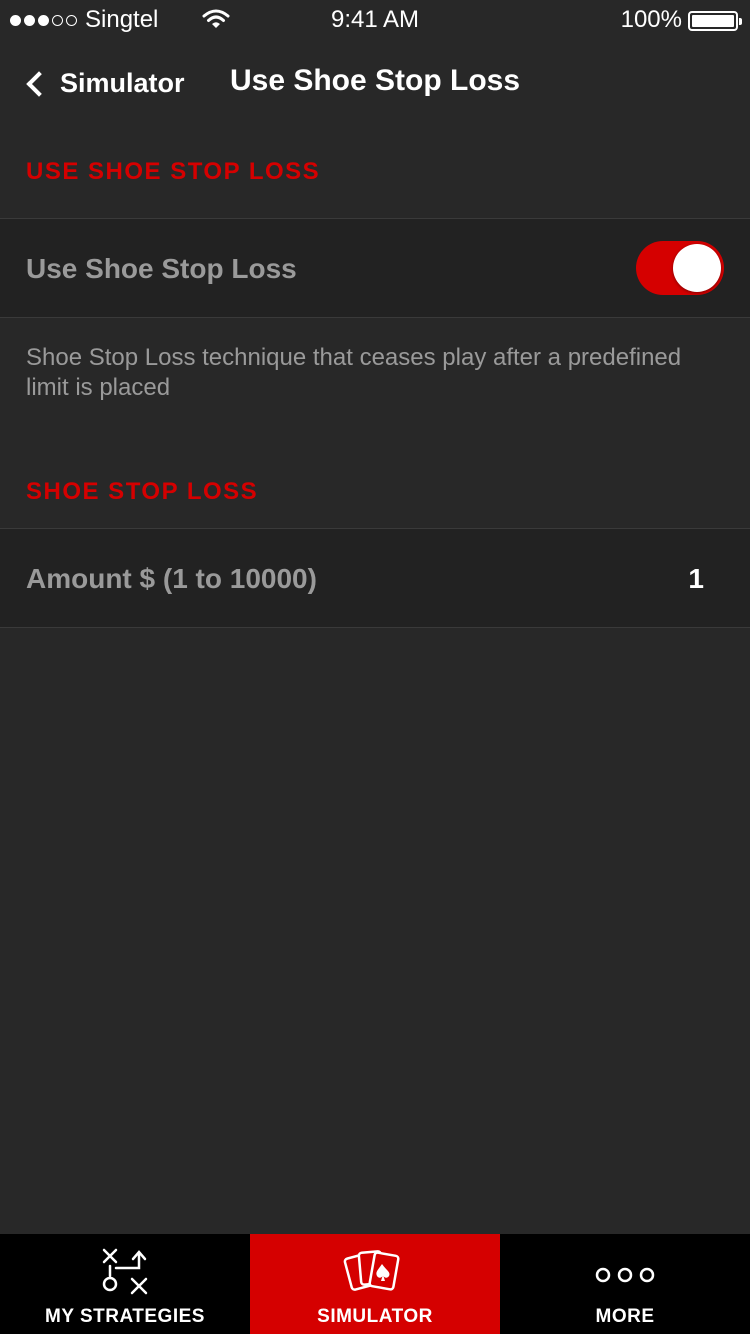 The height and width of the screenshot is (1334, 750). What do you see at coordinates (171, 578) in the screenshot?
I see `amount-label: Amount $ (1 to 10000)` at bounding box center [171, 578].